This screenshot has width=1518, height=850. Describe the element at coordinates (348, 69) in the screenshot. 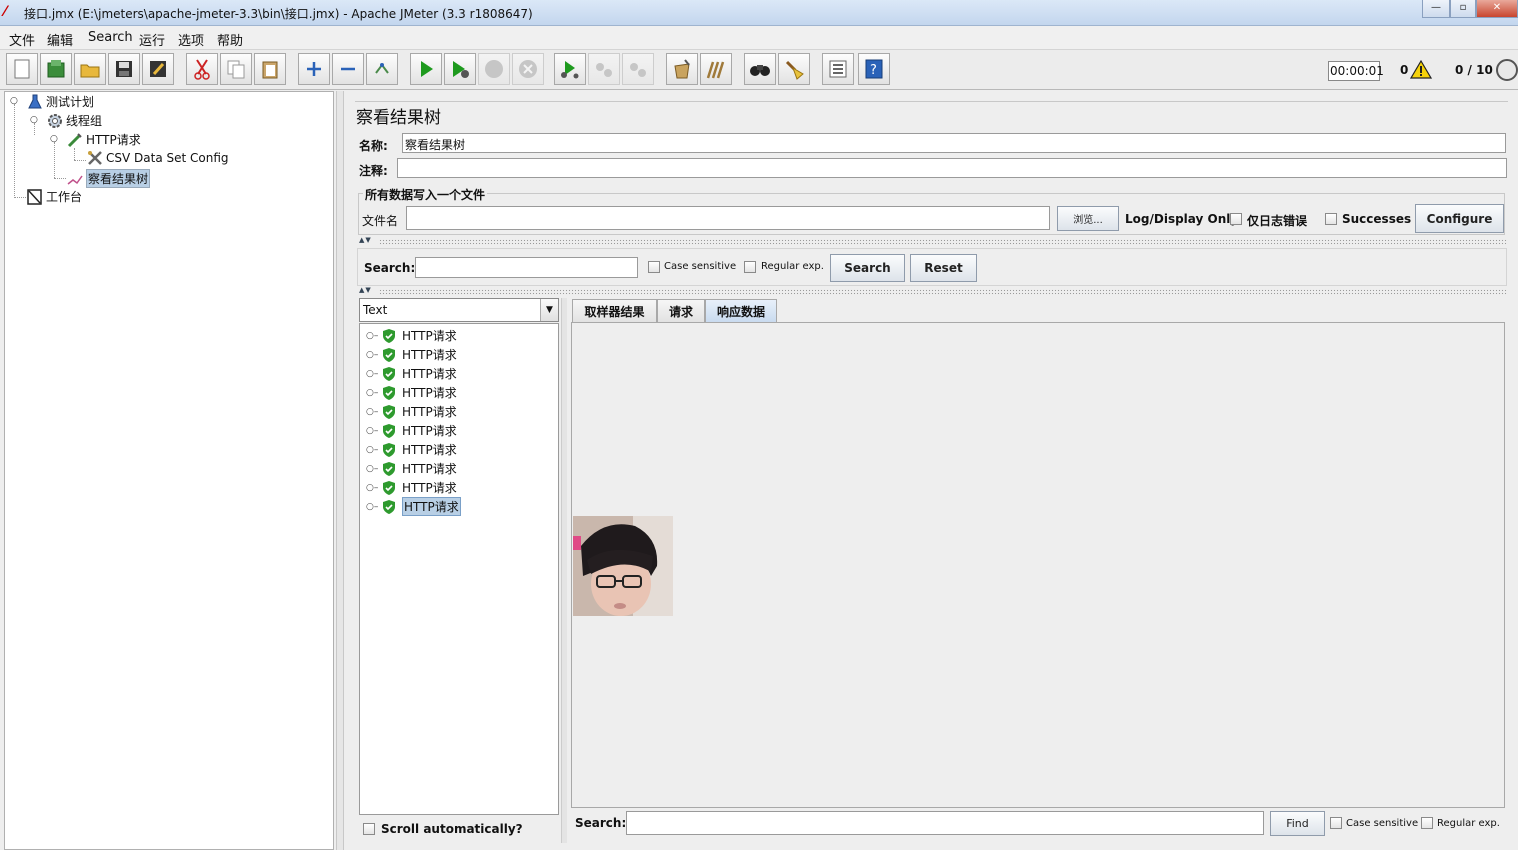

I see `collapse-all-button` at that location.